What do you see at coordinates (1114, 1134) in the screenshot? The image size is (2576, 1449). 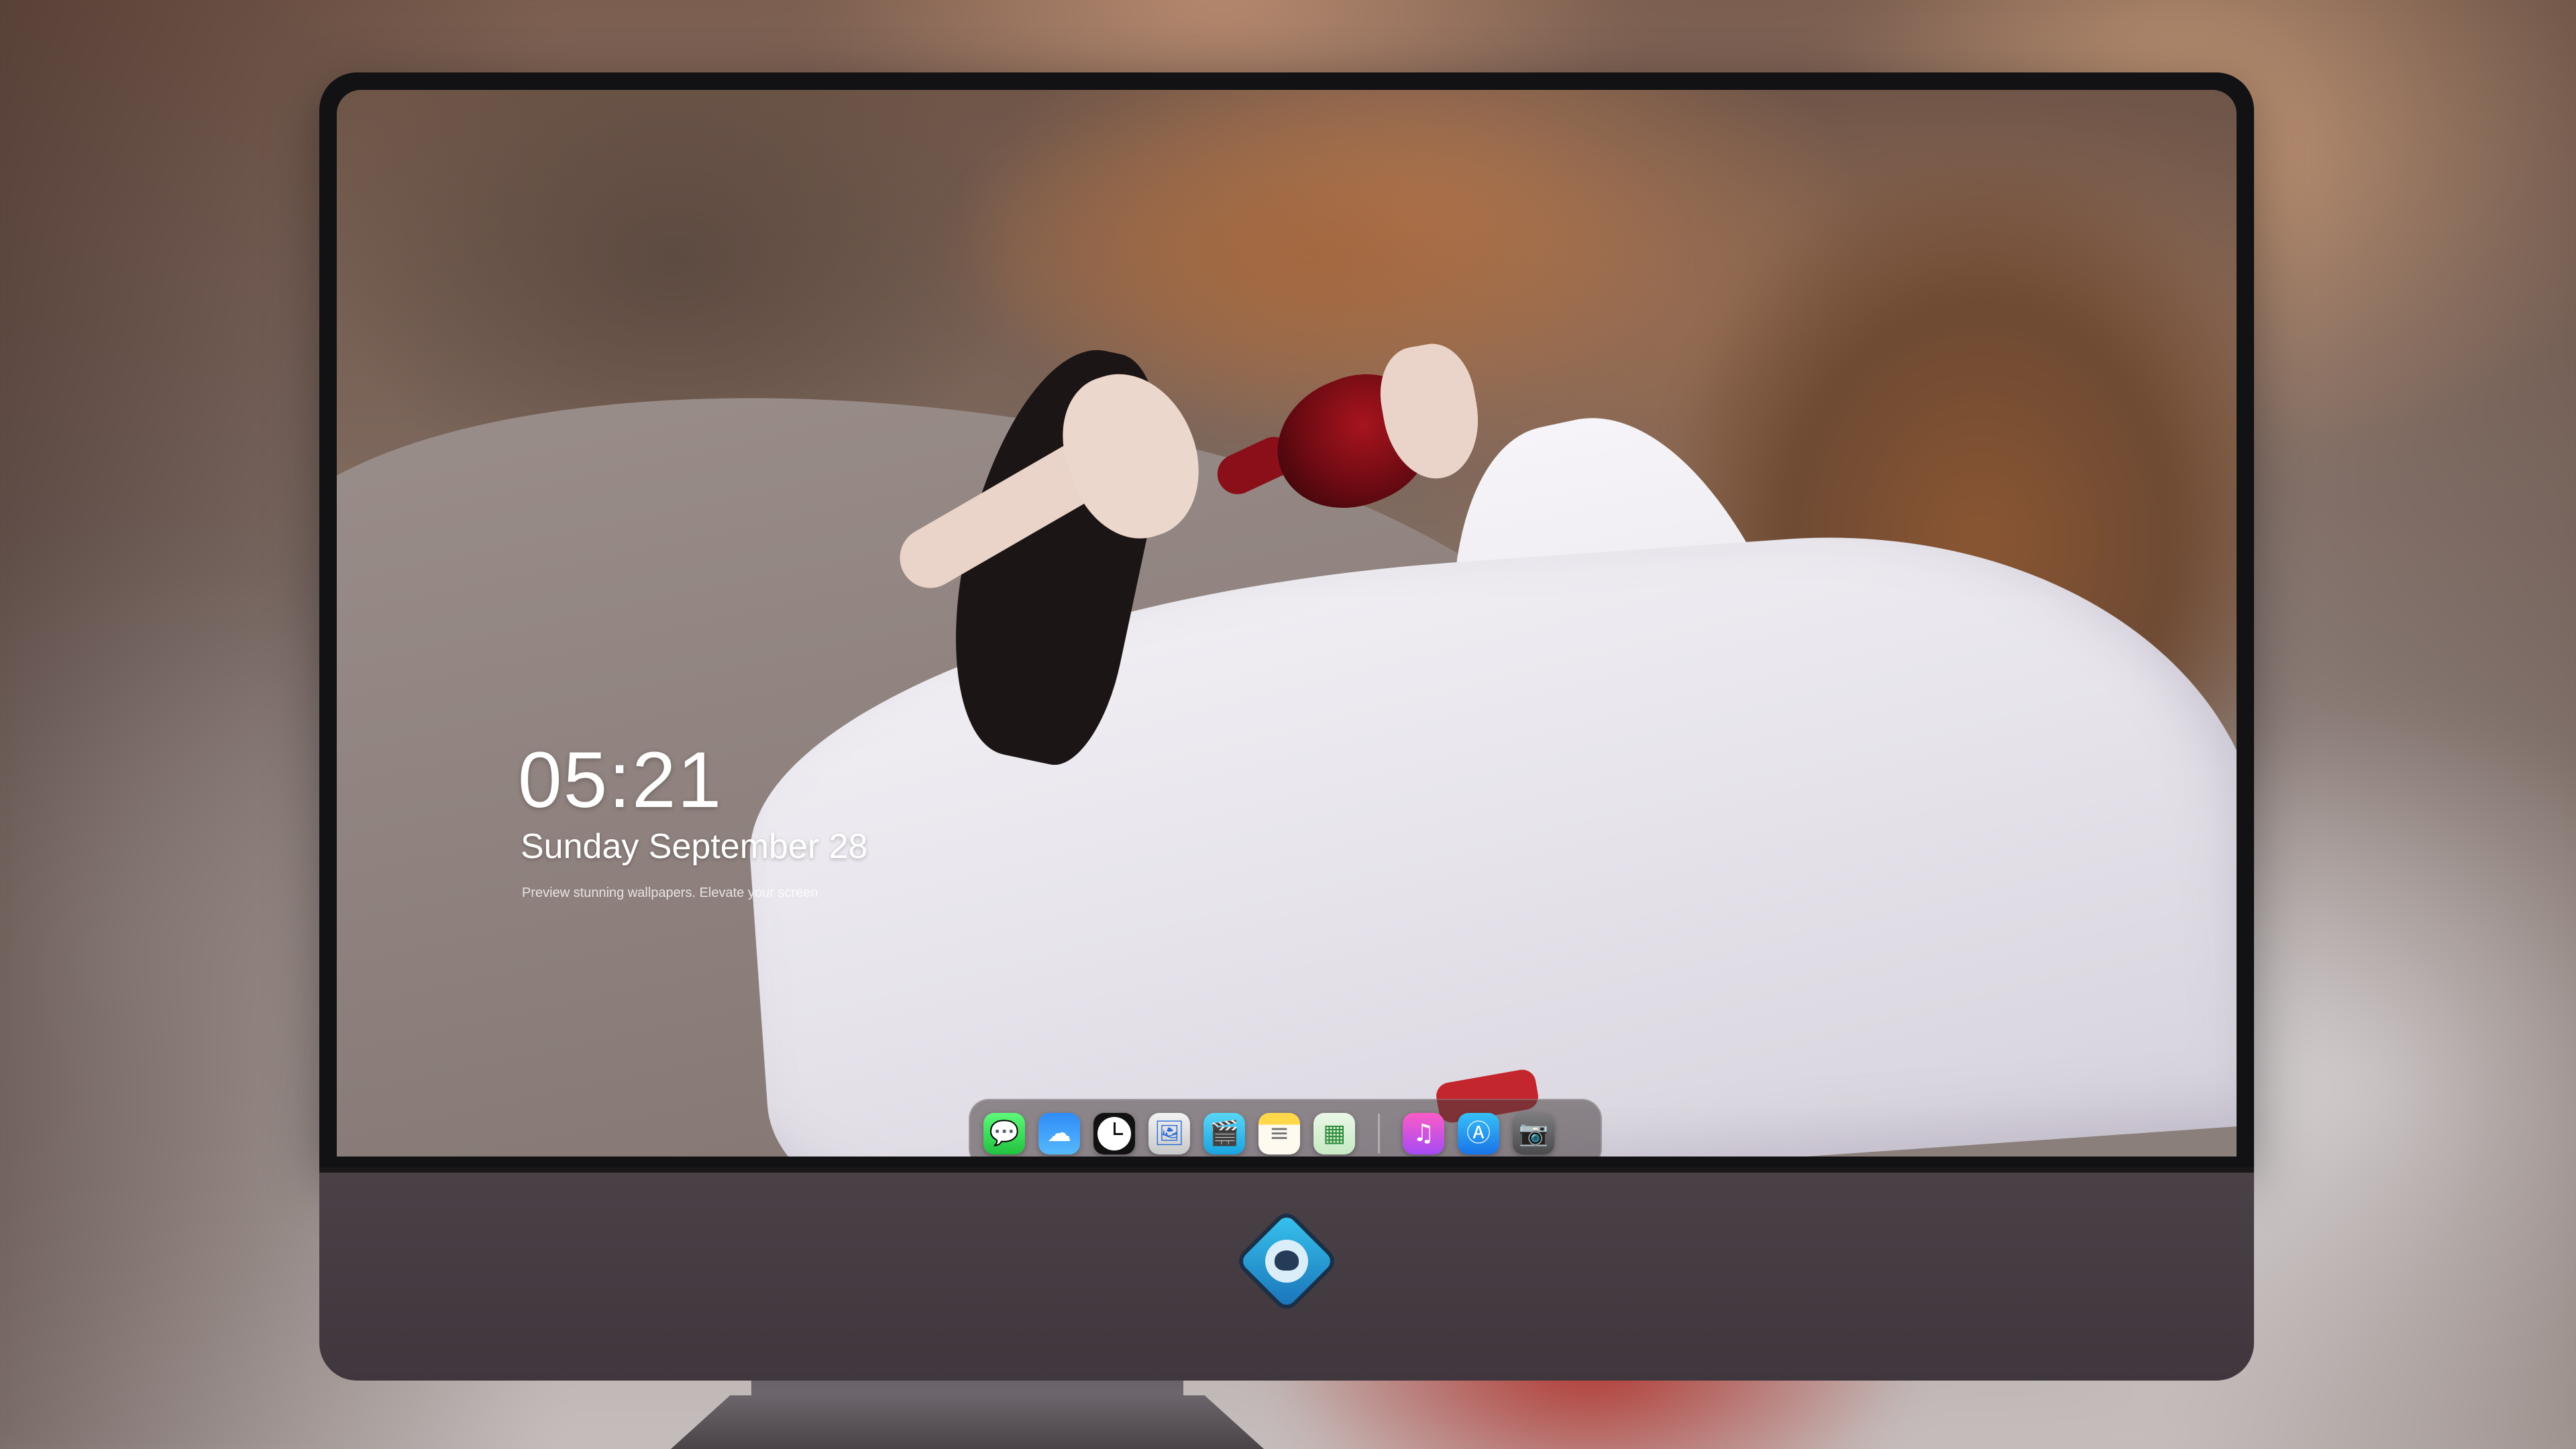 I see `clock-icon` at bounding box center [1114, 1134].